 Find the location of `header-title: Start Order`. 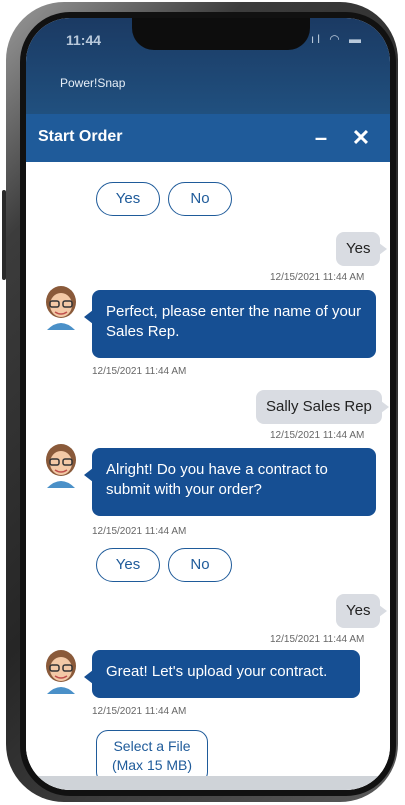

header-title: Start Order is located at coordinates (80, 136).